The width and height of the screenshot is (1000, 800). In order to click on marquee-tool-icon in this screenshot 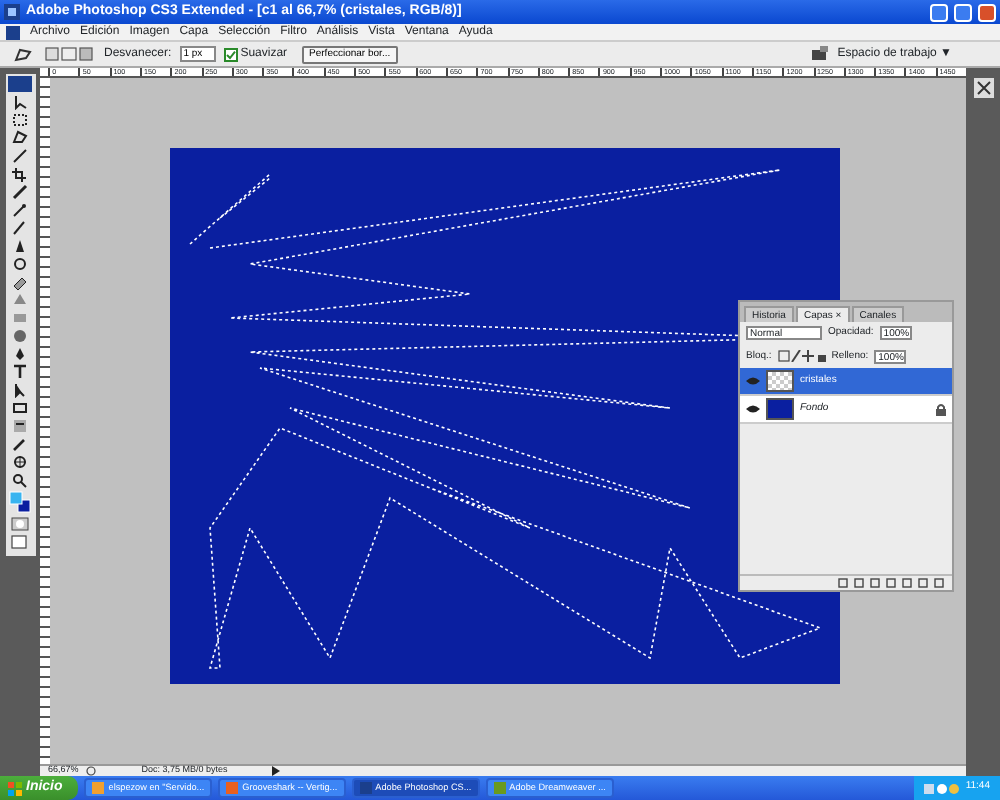, I will do `click(20, 120)`.